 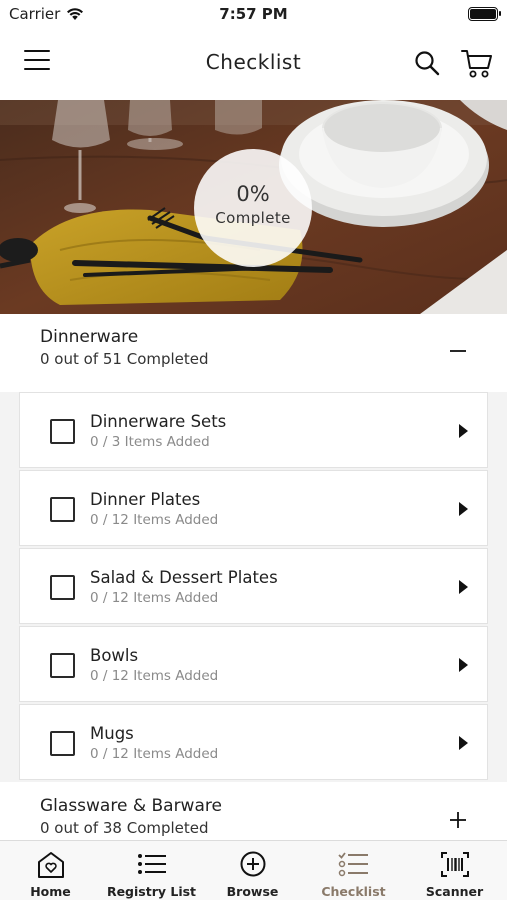 I want to click on list-item-dinnerware-sets: Dinnerware Sets 0 / 3 Items Added, so click(x=253, y=430).